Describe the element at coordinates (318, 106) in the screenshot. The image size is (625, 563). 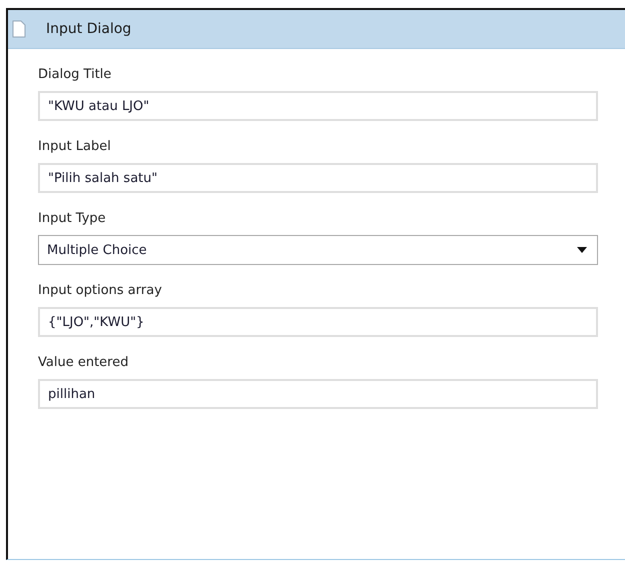
I see `input-field: "KWU atau LJO"` at that location.